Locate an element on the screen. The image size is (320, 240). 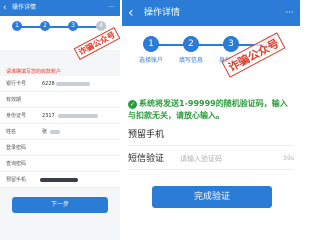
form-row-id-number: 身份证号 2317 is located at coordinates (60, 116).